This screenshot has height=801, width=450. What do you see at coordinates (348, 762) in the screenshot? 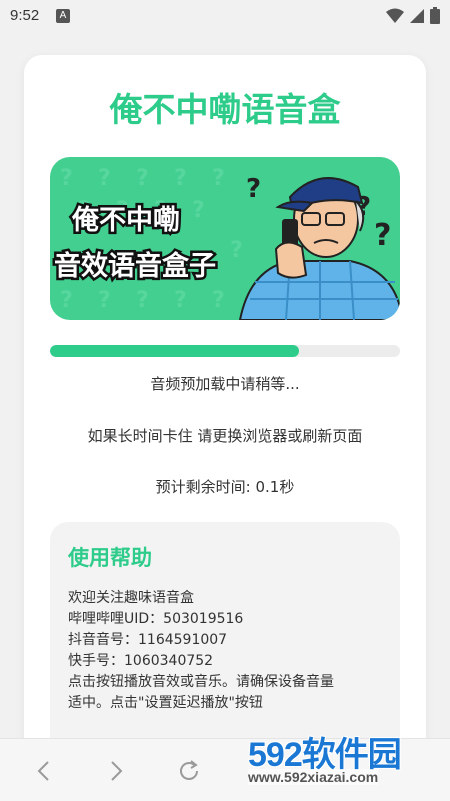
I see `watermark: 592软件园 www.592xiazai.com` at bounding box center [348, 762].